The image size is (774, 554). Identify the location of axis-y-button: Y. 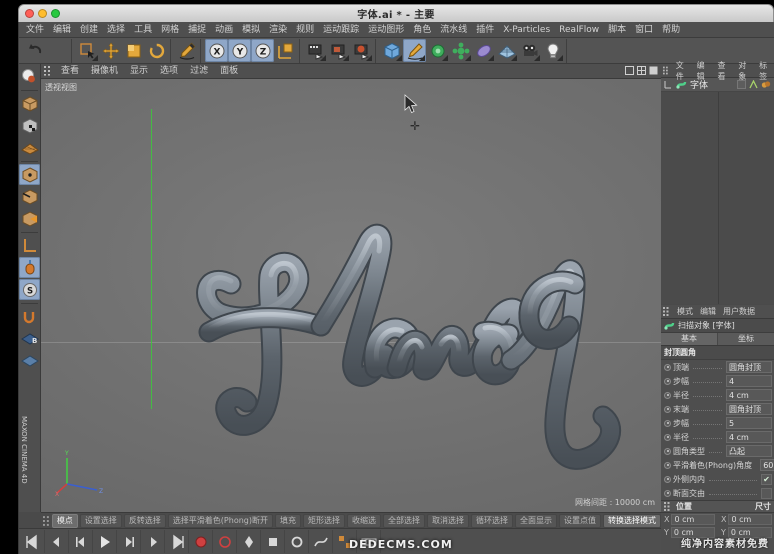
(239, 50).